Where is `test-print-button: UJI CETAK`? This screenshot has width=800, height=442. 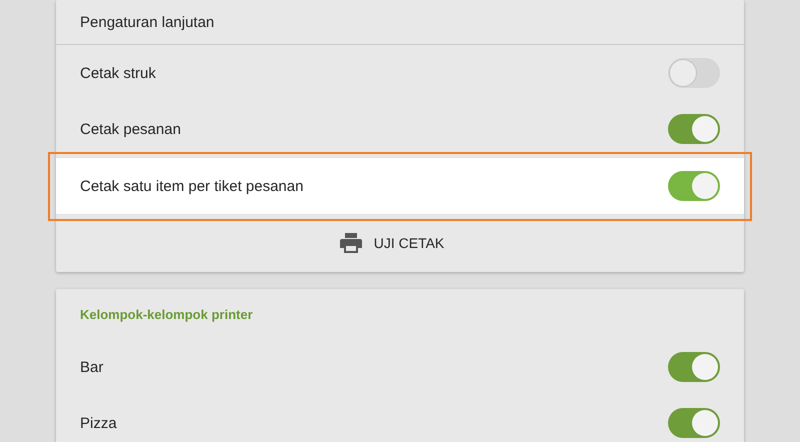 test-print-button: UJI CETAK is located at coordinates (392, 243).